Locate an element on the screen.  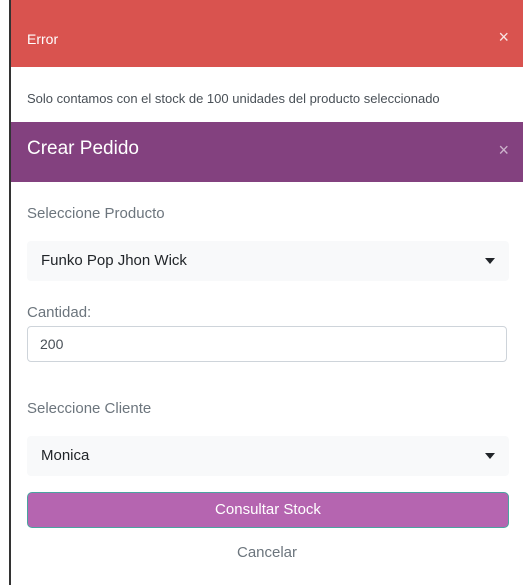
client-select: Monica is located at coordinates (268, 456).